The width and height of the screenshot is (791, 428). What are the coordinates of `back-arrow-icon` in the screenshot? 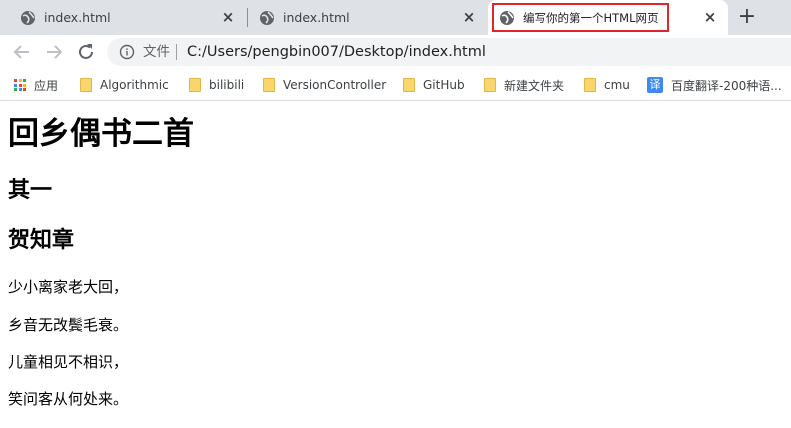 It's located at (22, 52).